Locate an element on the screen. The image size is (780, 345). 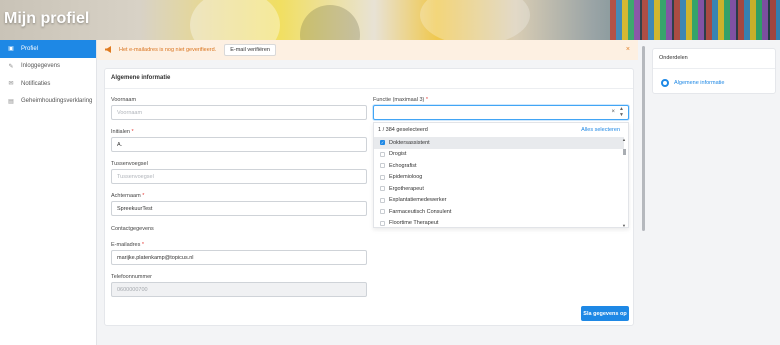
tussenvoegsel-label-text: Tussenvoegsel is located at coordinates (129, 164).